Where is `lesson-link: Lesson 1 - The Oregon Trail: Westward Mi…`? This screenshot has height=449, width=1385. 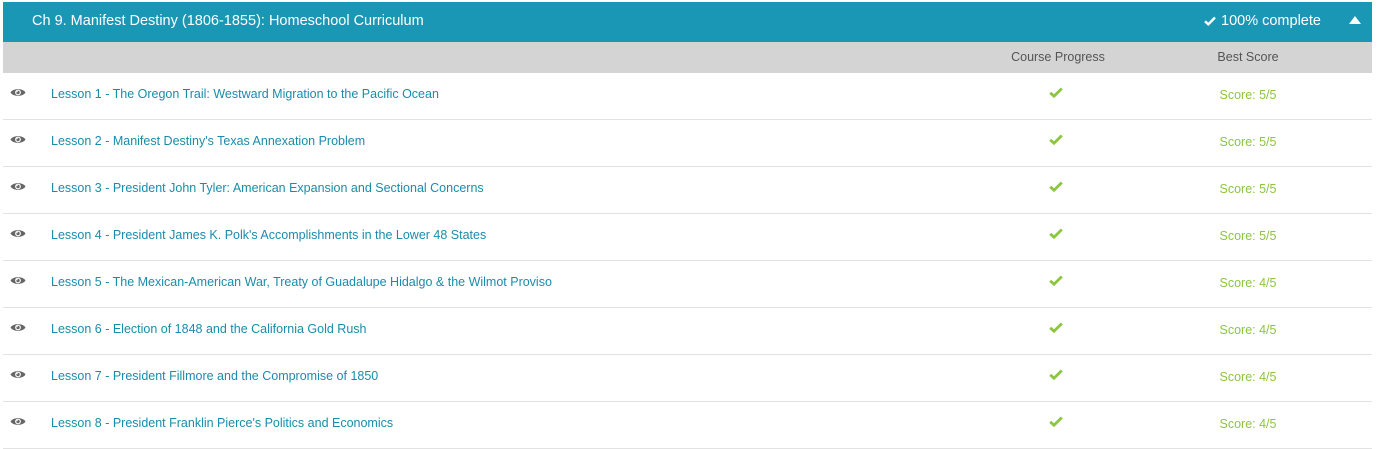
lesson-link: Lesson 1 - The Oregon Trail: Westward Mi… is located at coordinates (245, 94).